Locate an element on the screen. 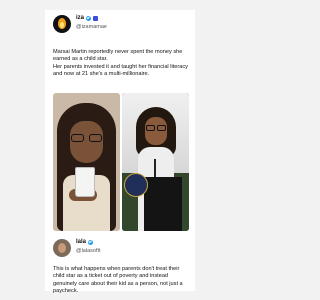 The width and height of the screenshot is (320, 300). reply-author-handle: @lalasoftt is located at coordinates (88, 251).